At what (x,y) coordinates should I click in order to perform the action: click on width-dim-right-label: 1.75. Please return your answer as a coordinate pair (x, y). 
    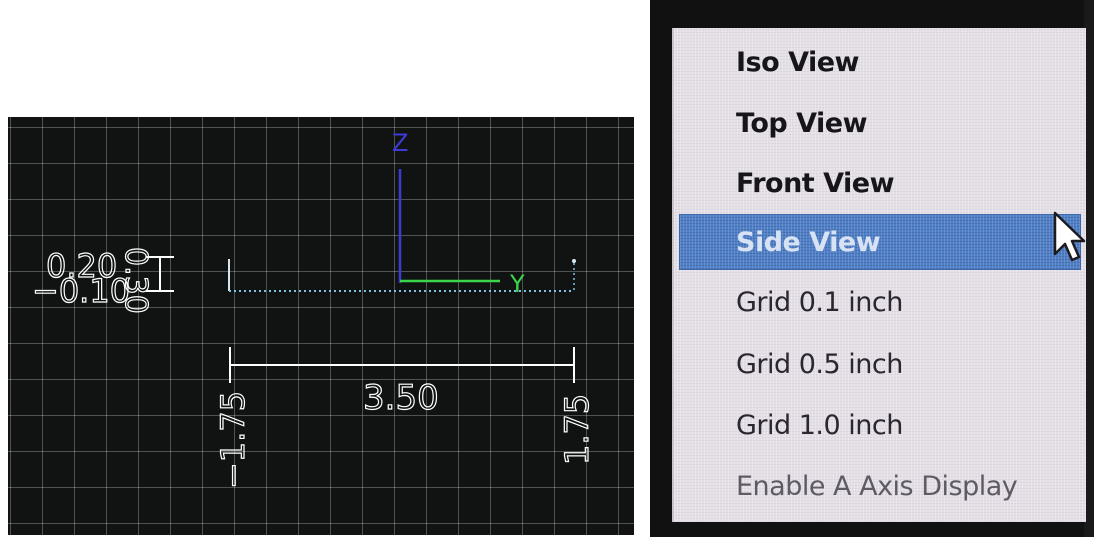
    Looking at the image, I should click on (577, 429).